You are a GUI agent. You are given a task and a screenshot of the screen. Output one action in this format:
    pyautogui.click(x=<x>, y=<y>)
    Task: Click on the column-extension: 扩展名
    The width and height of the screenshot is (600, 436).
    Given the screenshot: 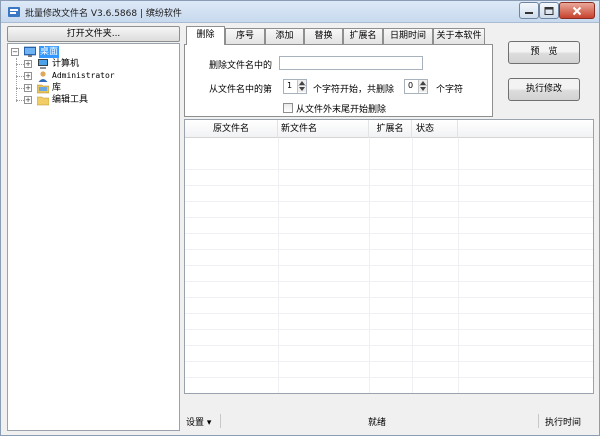 What is the action you would take?
    pyautogui.click(x=390, y=129)
    